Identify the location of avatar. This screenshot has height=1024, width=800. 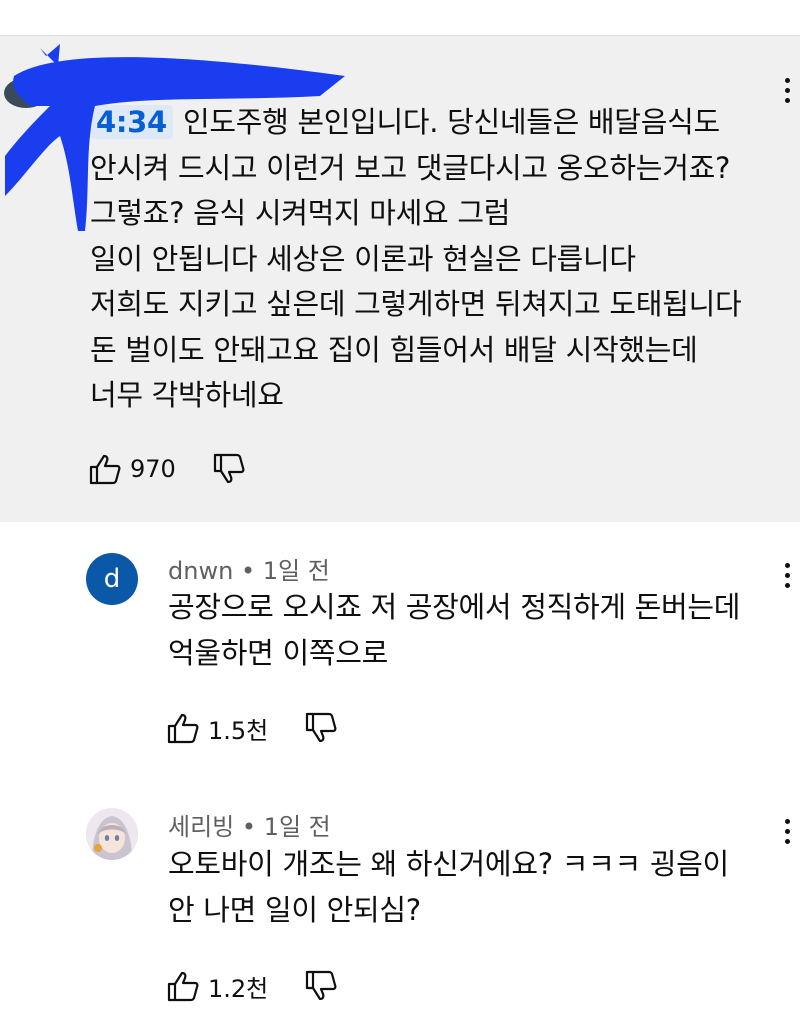
(112, 834).